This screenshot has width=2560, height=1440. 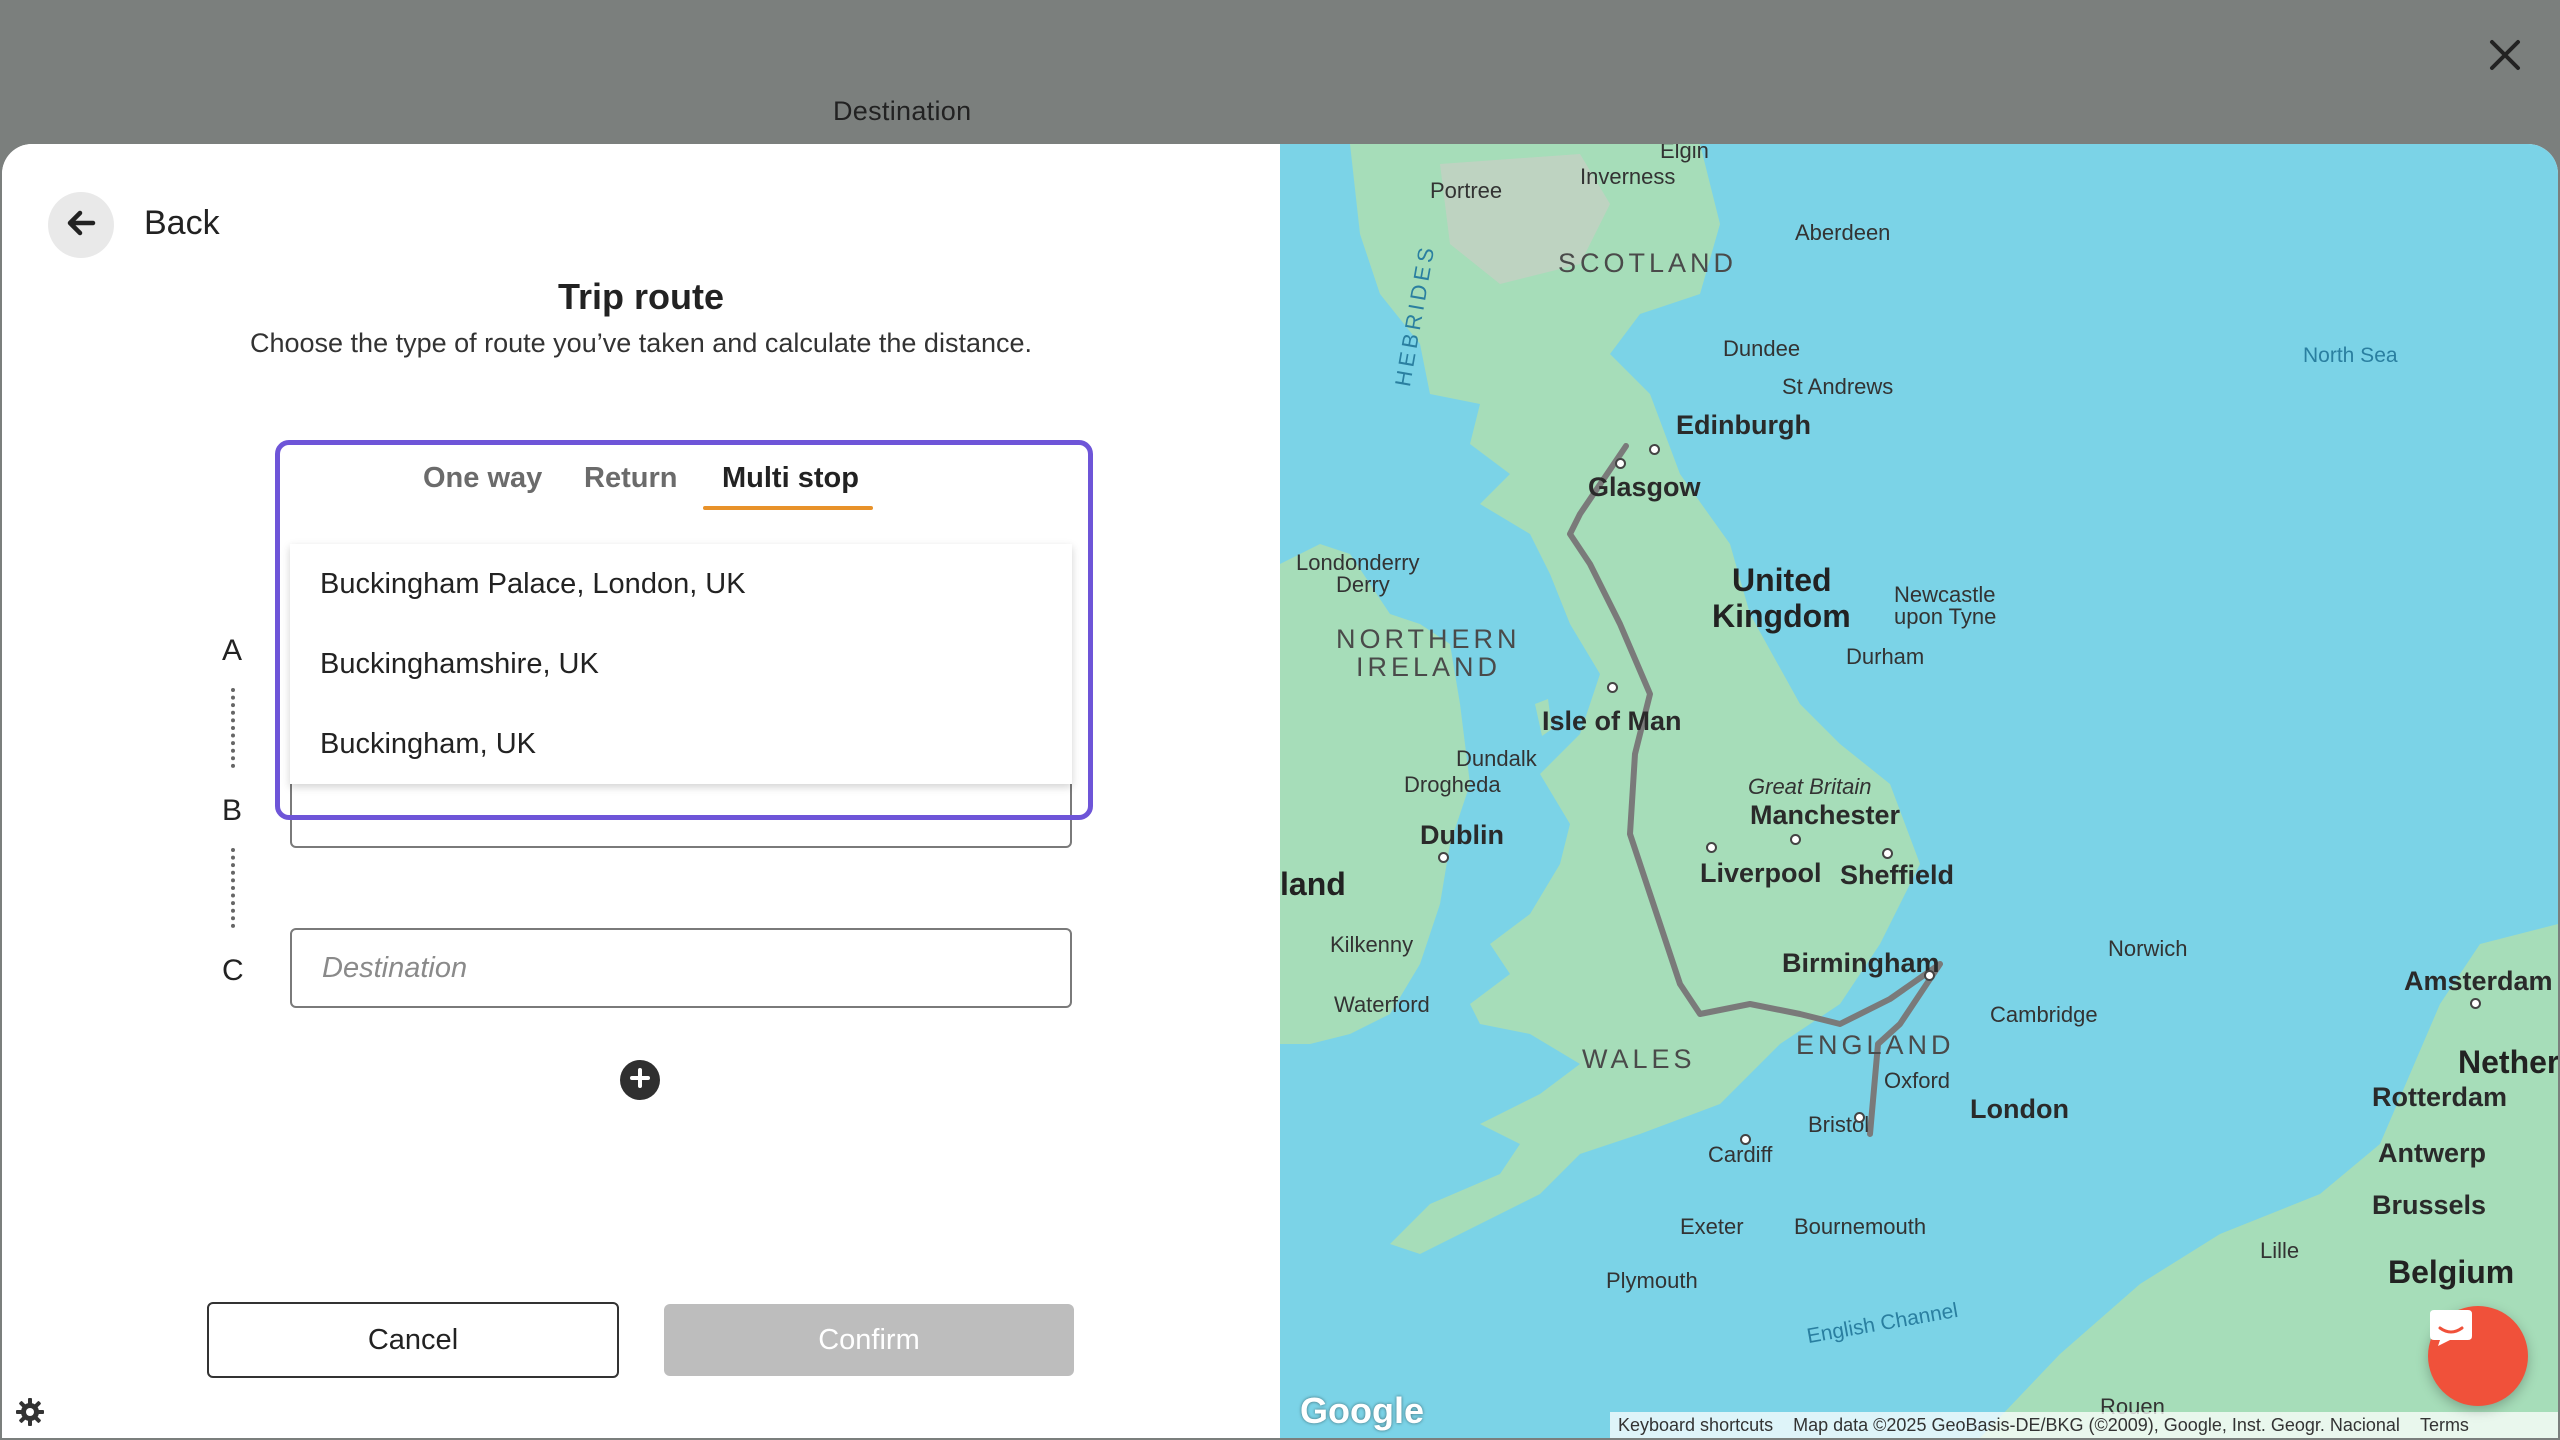 What do you see at coordinates (2451, 1272) in the screenshot?
I see `map-label: Belgium` at bounding box center [2451, 1272].